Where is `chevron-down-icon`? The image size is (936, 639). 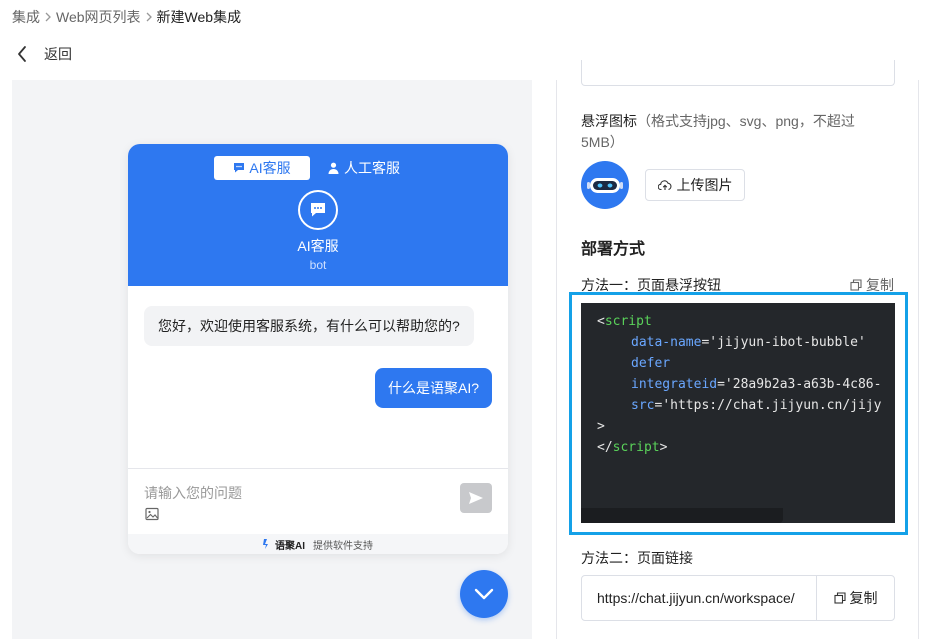
chevron-down-icon is located at coordinates (484, 594).